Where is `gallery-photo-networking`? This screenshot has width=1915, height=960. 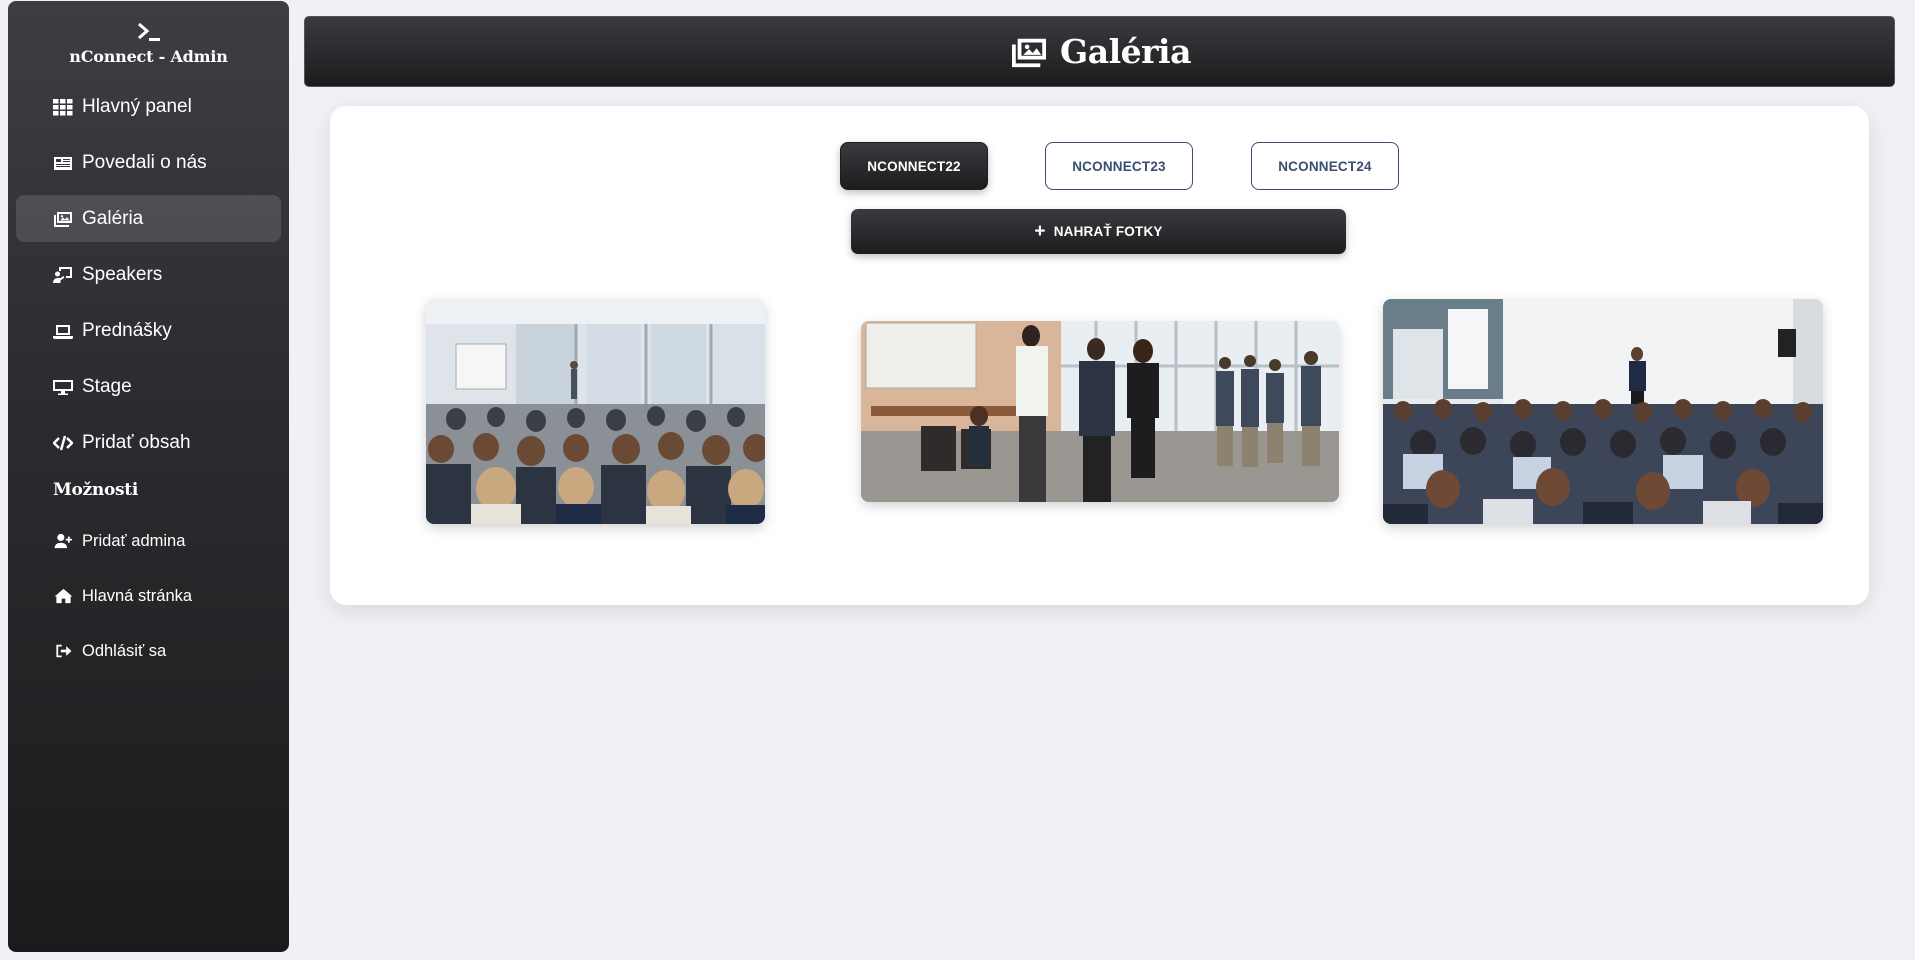
gallery-photo-networking is located at coordinates (1100, 411).